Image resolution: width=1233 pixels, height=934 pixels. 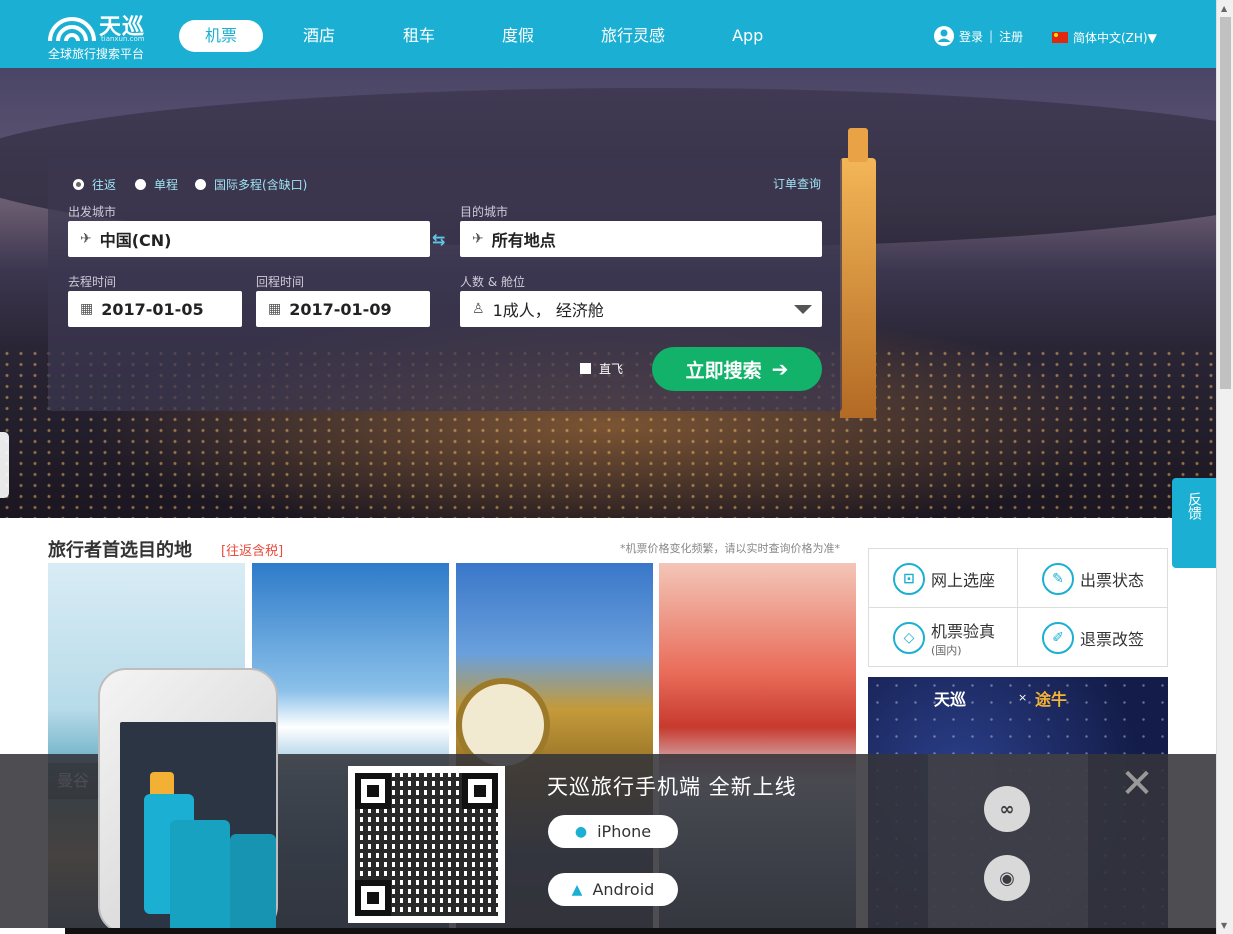 I want to click on trip-oneway-option: 单程, so click(x=156, y=184).